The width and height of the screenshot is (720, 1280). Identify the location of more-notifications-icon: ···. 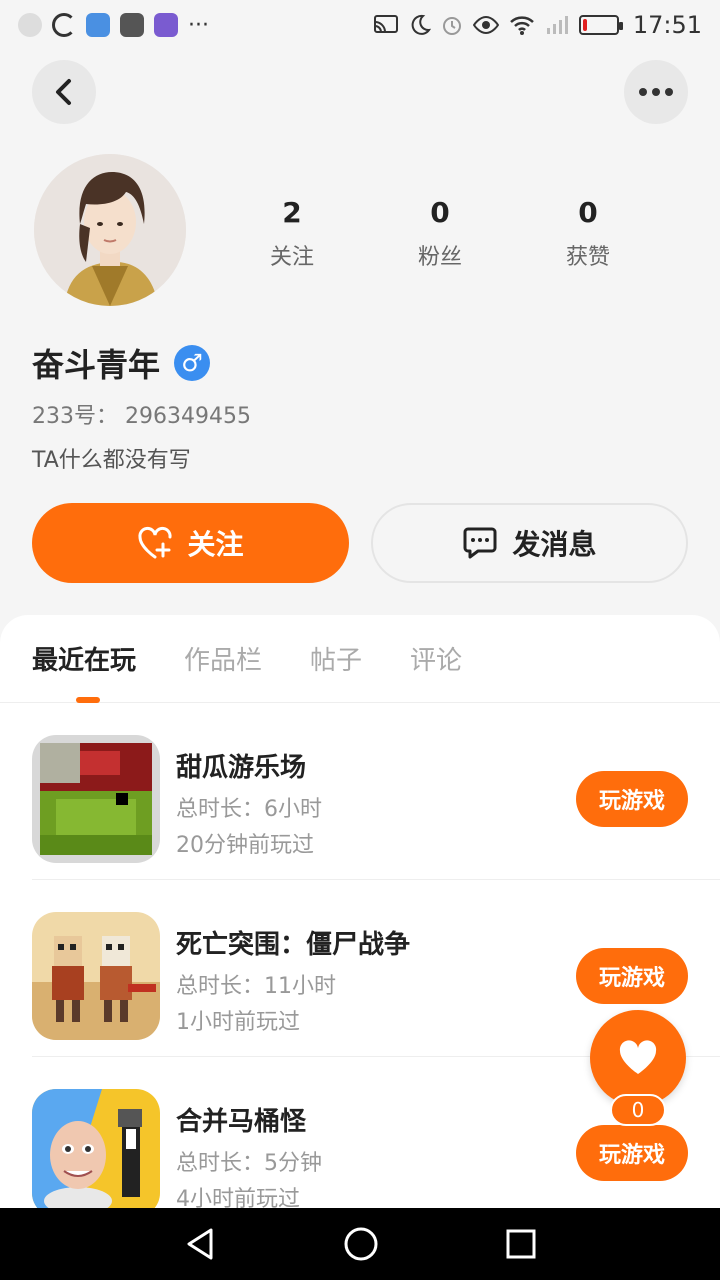
(198, 25).